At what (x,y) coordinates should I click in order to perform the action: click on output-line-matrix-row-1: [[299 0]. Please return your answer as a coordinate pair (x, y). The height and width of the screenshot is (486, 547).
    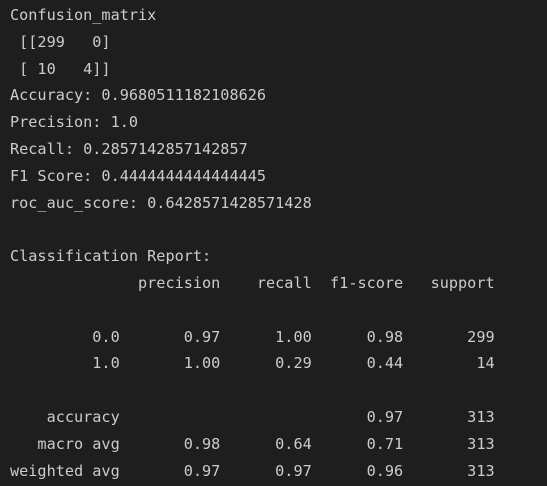
    Looking at the image, I should click on (60, 41).